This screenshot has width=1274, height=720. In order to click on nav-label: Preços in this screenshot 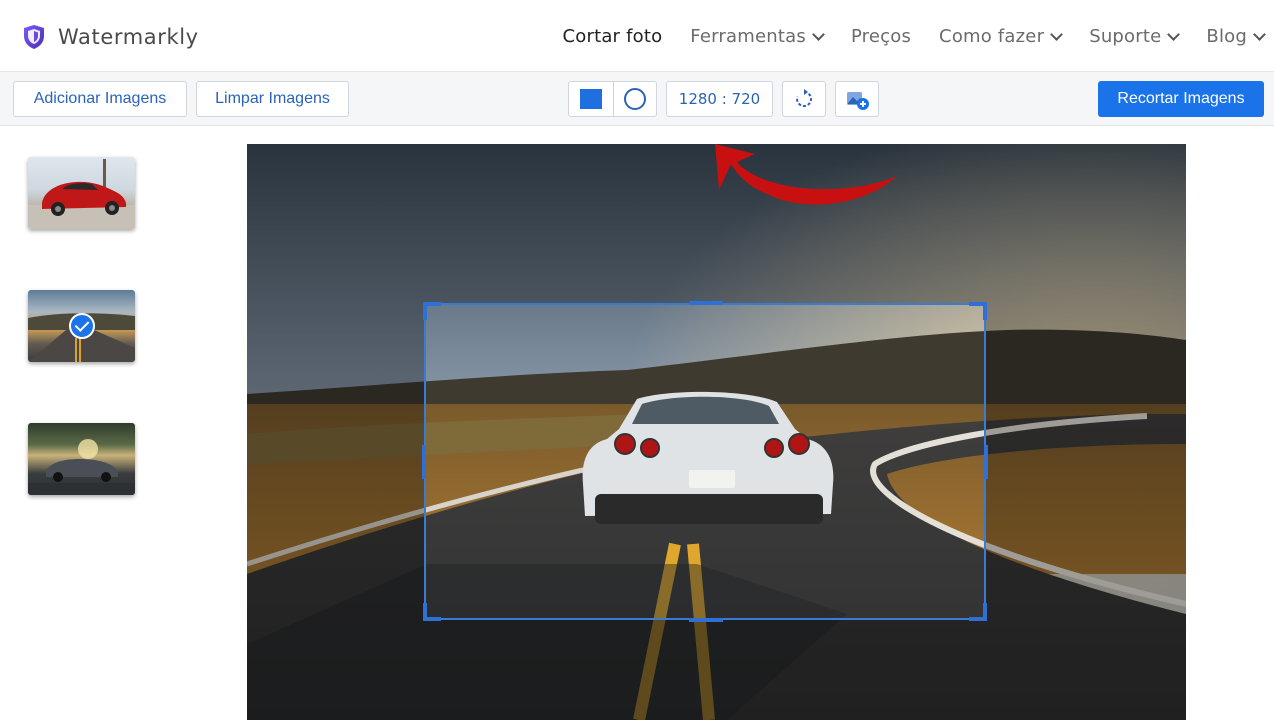, I will do `click(881, 36)`.